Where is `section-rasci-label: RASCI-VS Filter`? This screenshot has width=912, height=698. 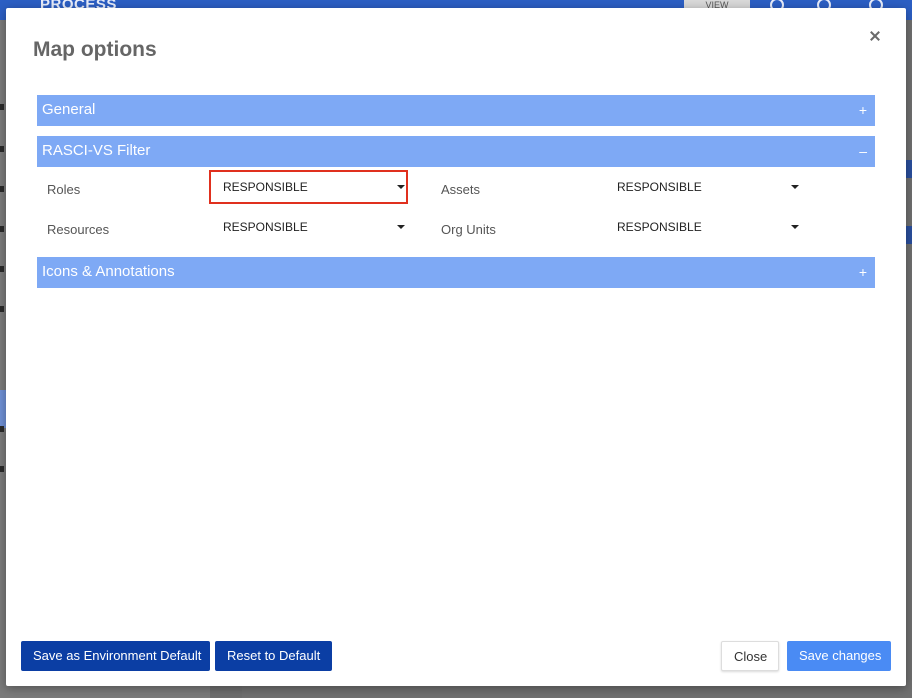 section-rasci-label: RASCI-VS Filter is located at coordinates (96, 150).